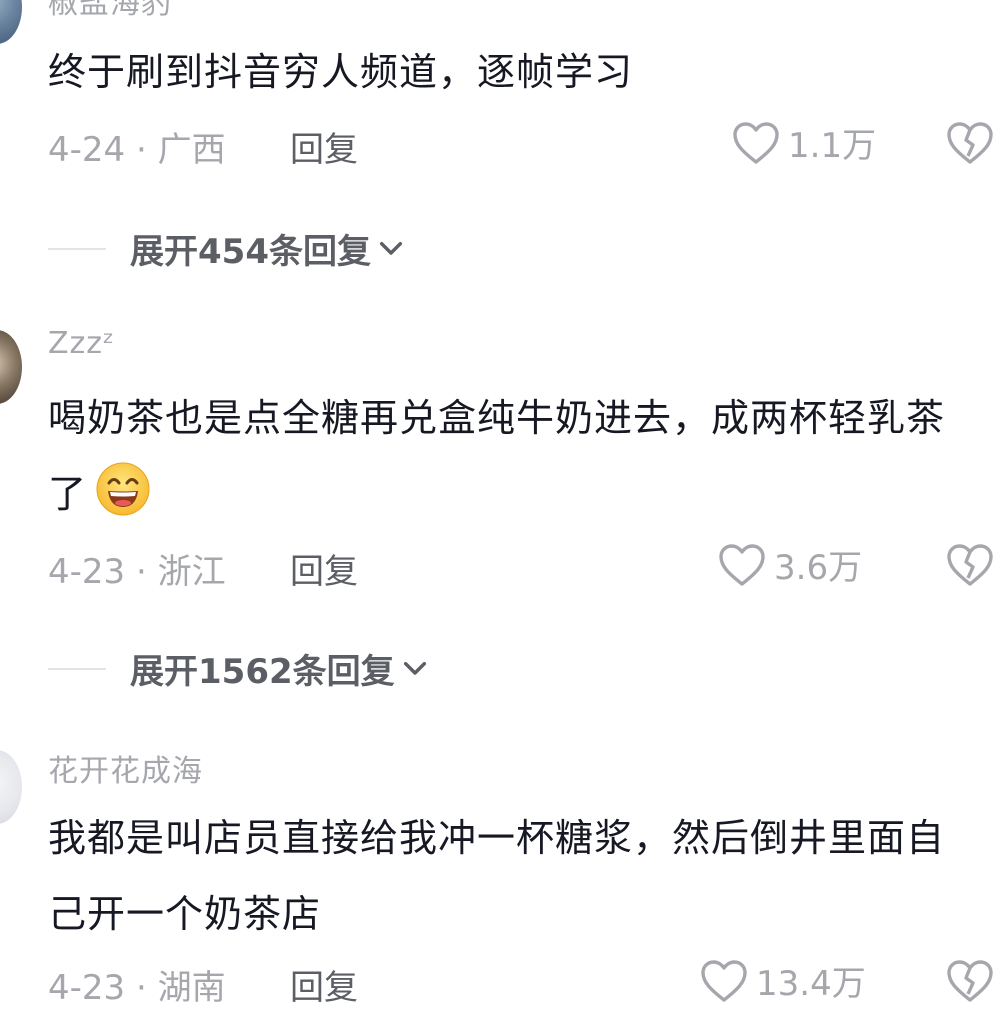 This screenshot has width=1000, height=1009. Describe the element at coordinates (818, 568) in the screenshot. I see `like-count: 3.6万` at that location.